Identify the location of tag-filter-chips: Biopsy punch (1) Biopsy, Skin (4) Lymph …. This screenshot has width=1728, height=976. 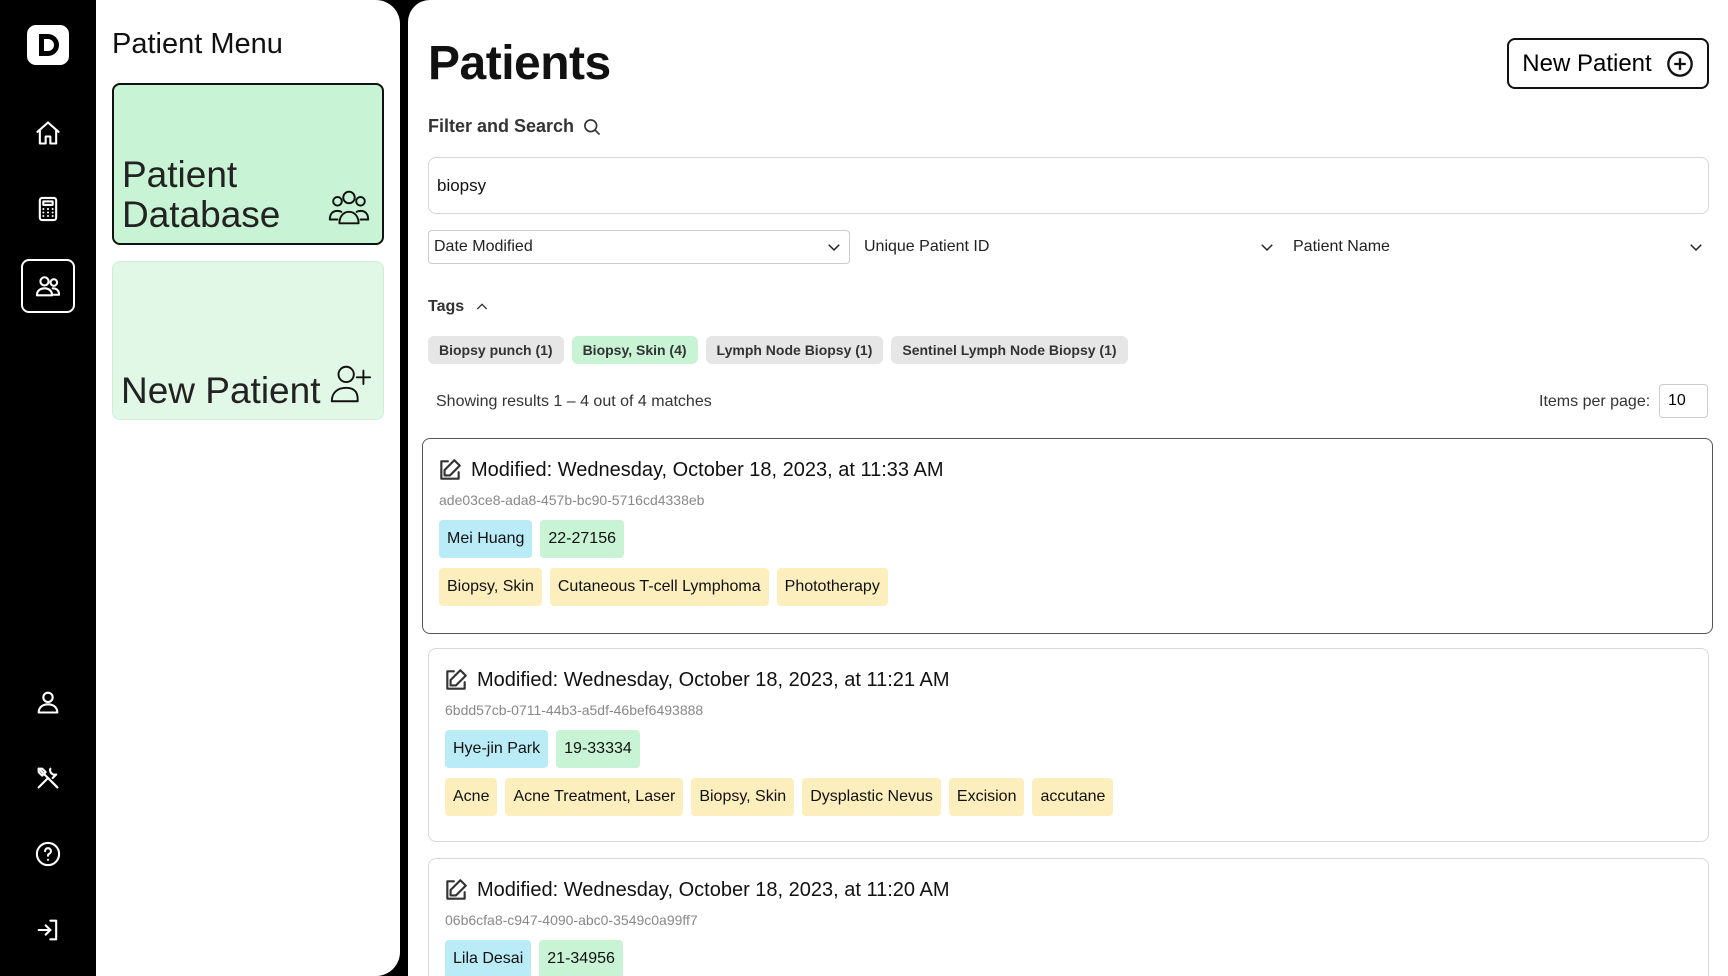
(778, 350).